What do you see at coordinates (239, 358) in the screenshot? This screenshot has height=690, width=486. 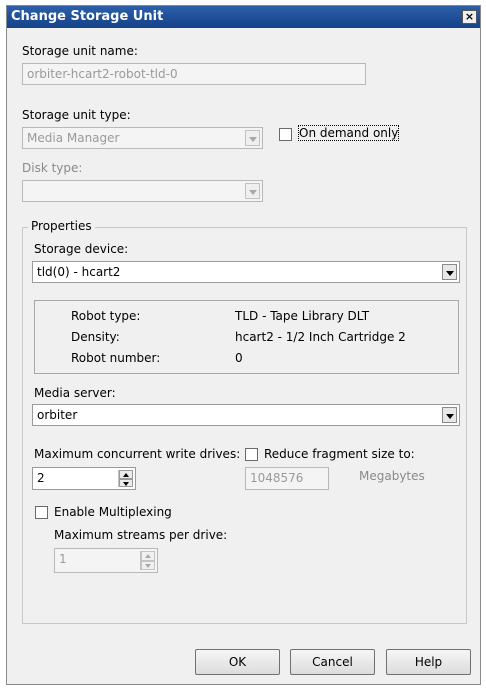 I see `robot-number-value: 0` at bounding box center [239, 358].